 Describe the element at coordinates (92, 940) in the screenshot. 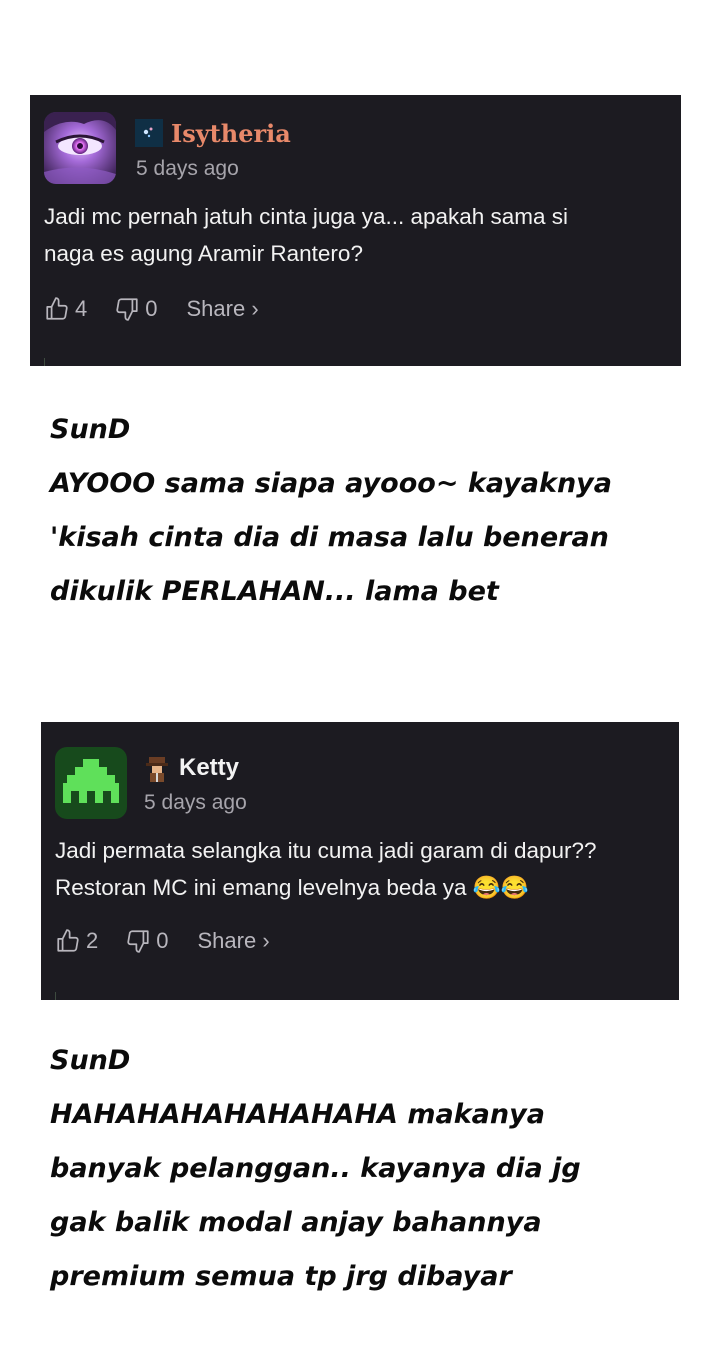

I see `like-count: 2` at that location.